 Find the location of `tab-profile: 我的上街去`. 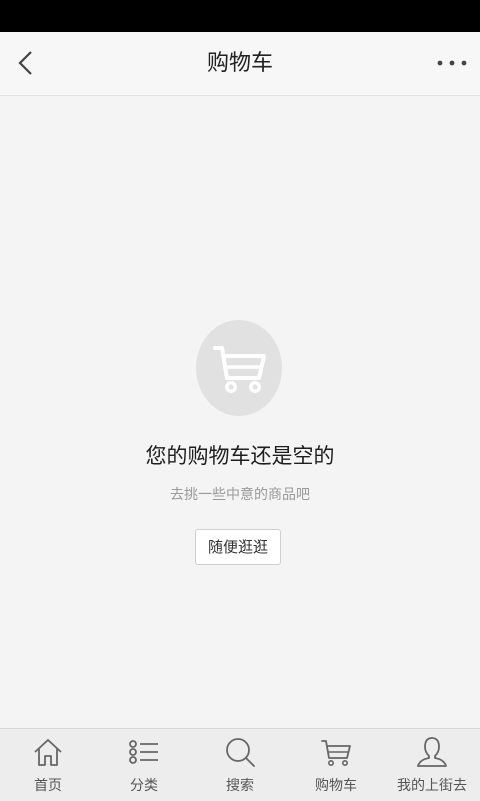

tab-profile: 我的上街去 is located at coordinates (432, 765).